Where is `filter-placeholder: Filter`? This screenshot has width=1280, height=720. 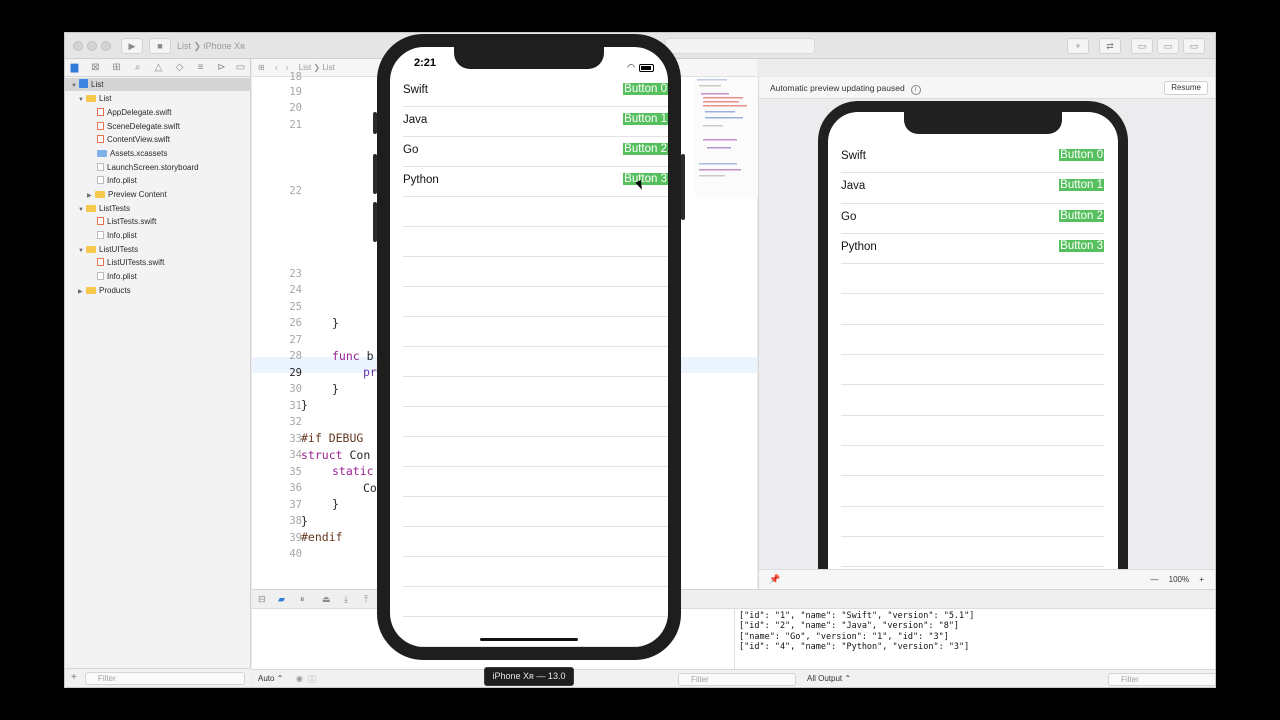 filter-placeholder: Filter is located at coordinates (700, 679).